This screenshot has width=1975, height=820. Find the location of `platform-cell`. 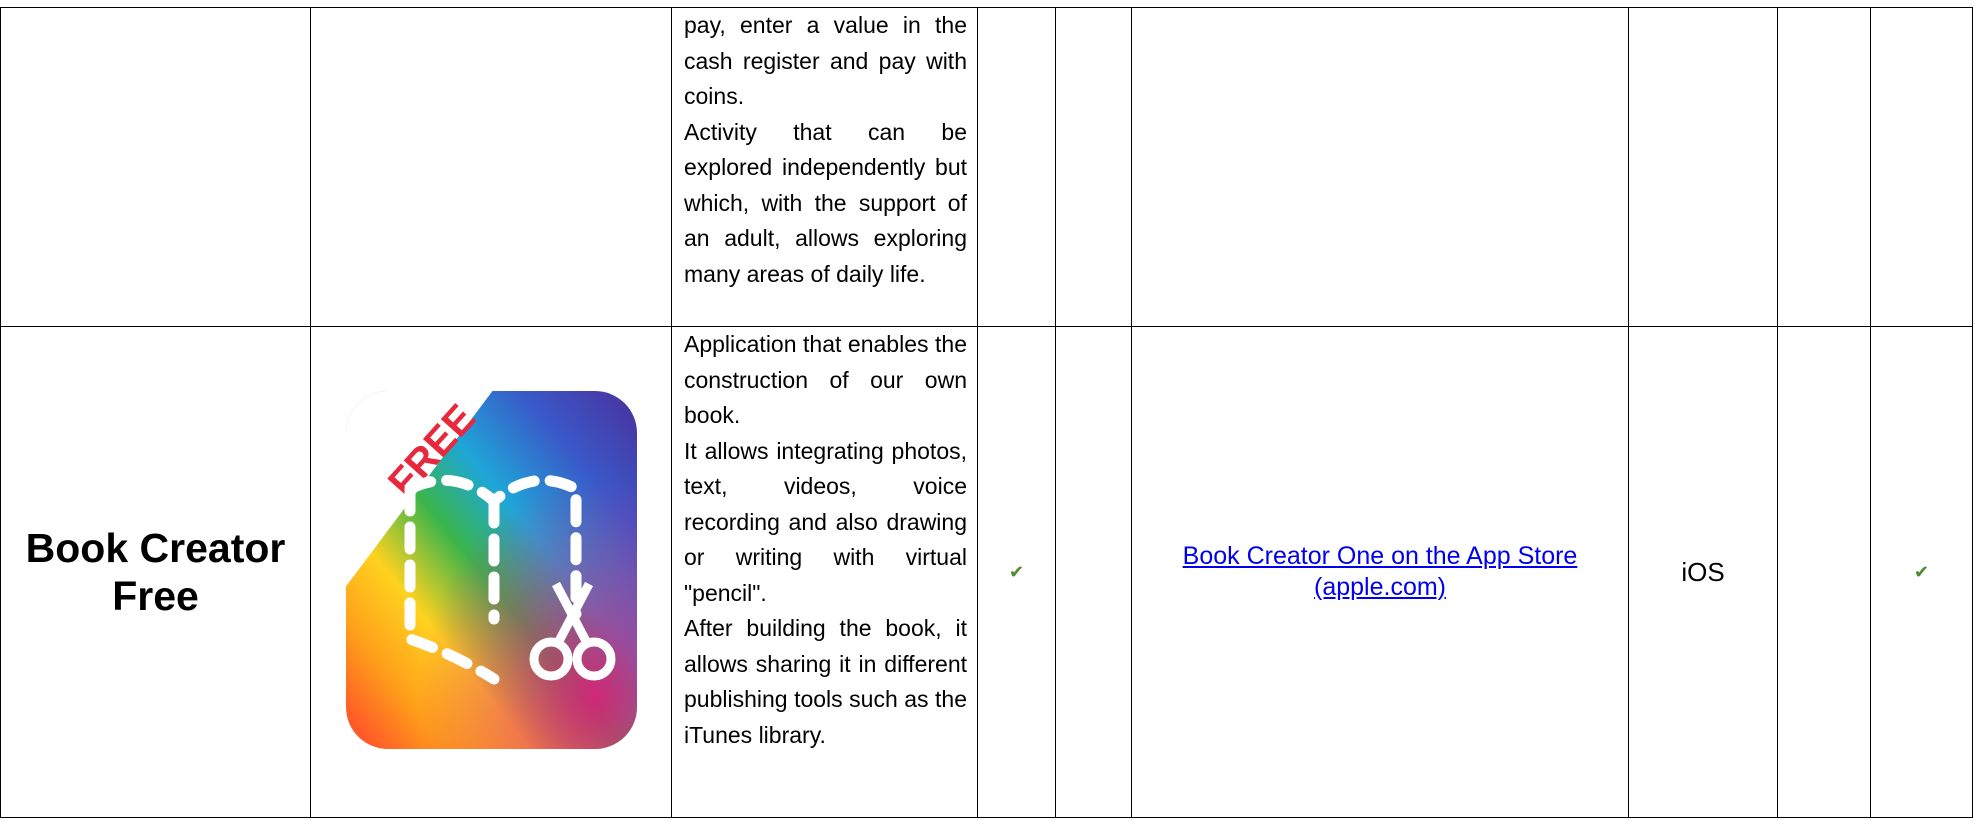

platform-cell is located at coordinates (1703, 167).